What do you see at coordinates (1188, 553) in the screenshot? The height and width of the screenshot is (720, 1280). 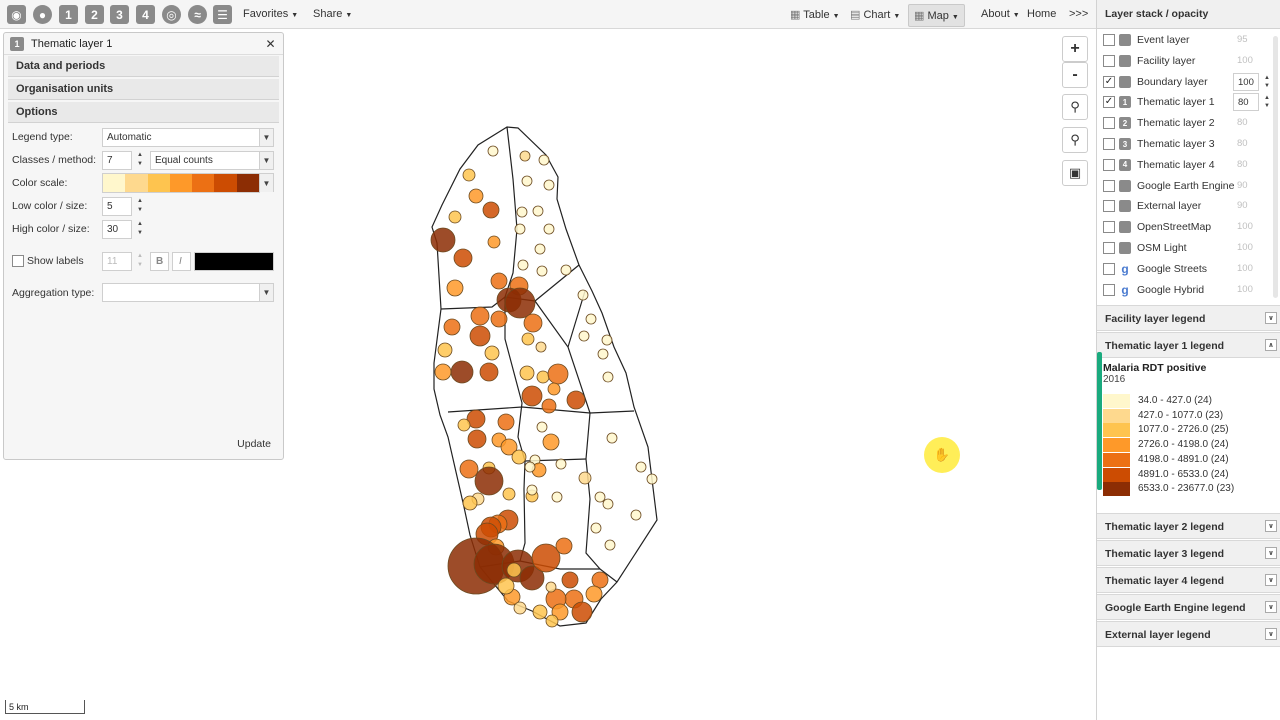 I see `thematic-layer-3-legend-header: Thematic layer 3 legend ∨` at bounding box center [1188, 553].